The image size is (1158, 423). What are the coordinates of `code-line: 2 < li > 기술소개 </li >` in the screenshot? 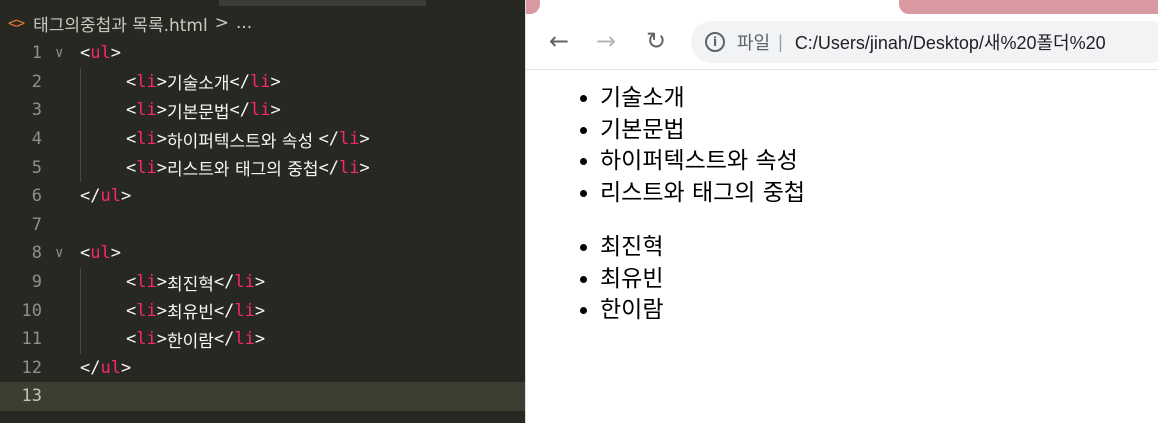 It's located at (262, 82).